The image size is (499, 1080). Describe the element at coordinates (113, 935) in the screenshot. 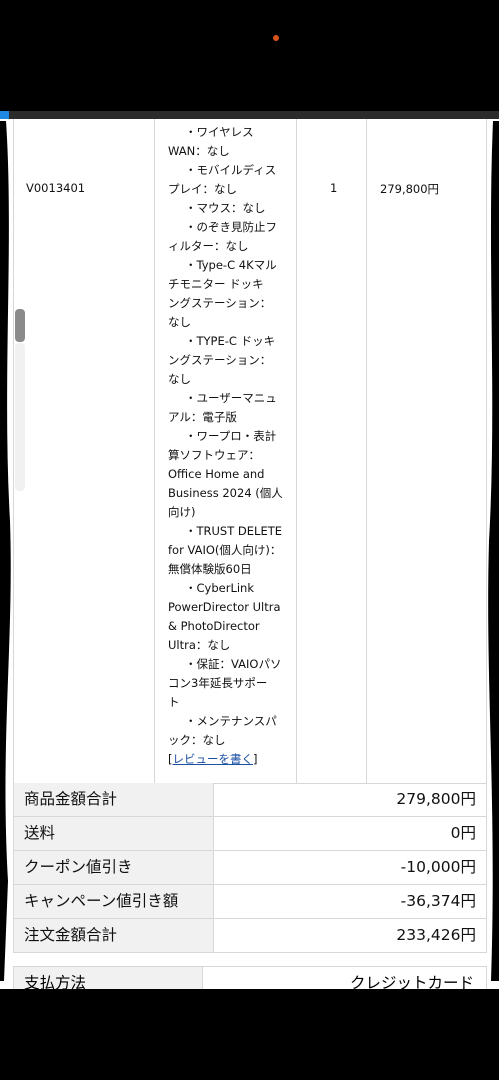

I see `summary-label: 注文金額合計` at that location.